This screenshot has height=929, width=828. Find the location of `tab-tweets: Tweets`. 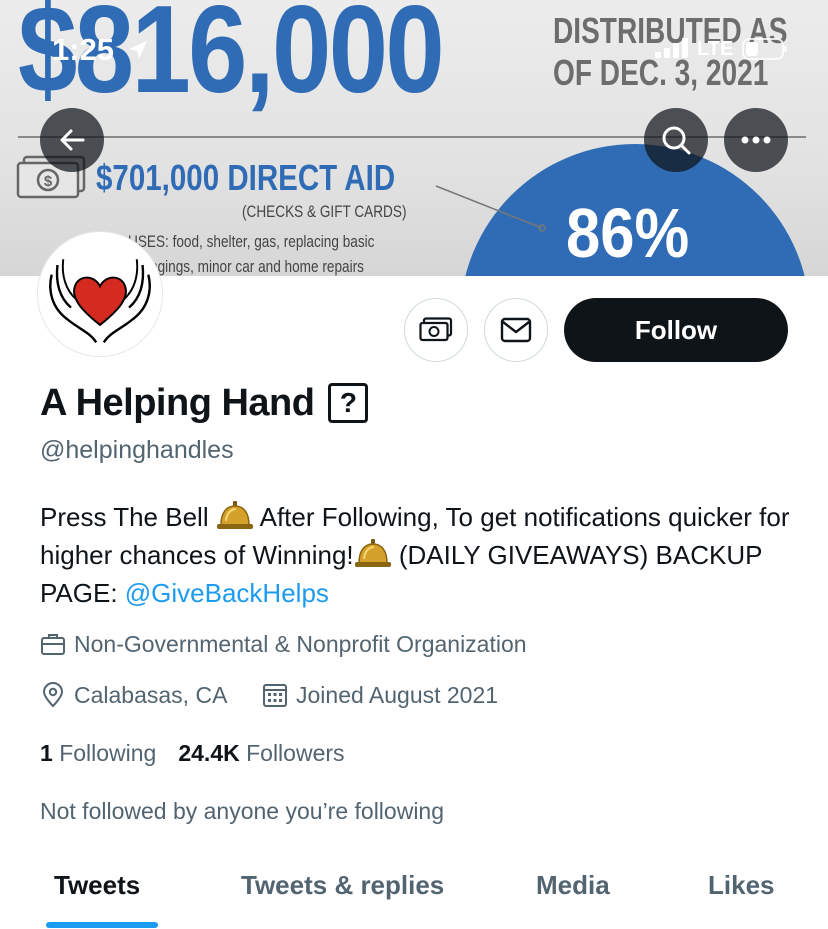

tab-tweets: Tweets is located at coordinates (97, 885).